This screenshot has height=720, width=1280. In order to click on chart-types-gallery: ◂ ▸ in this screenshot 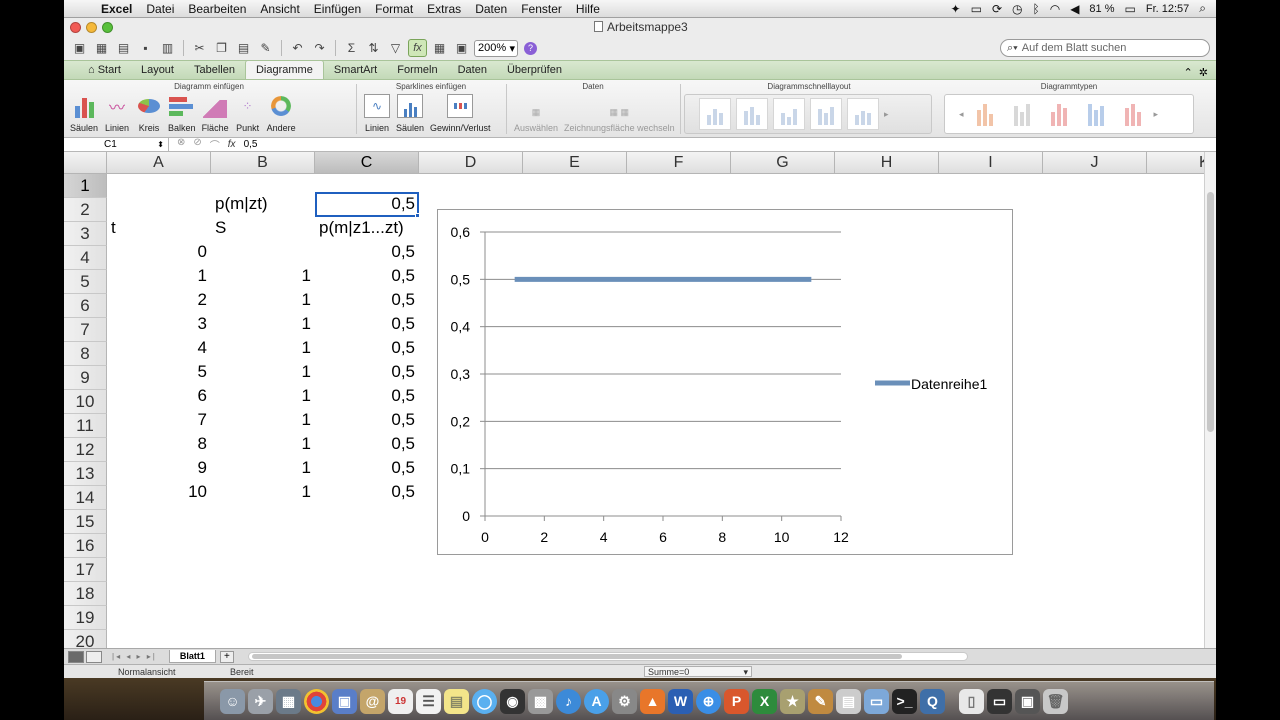, I will do `click(1069, 114)`.